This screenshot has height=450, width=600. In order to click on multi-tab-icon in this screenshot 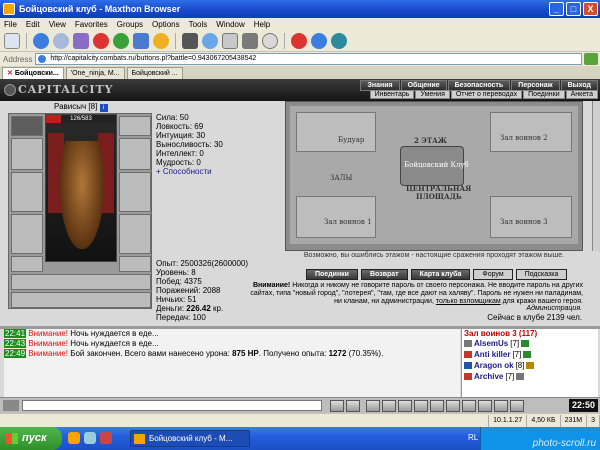, I will do `click(81, 40)`.